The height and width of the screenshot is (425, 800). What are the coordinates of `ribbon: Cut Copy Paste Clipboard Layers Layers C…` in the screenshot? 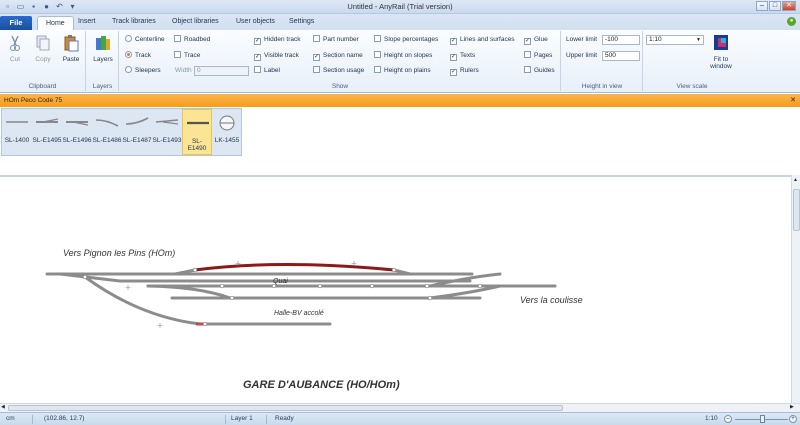 It's located at (400, 61).